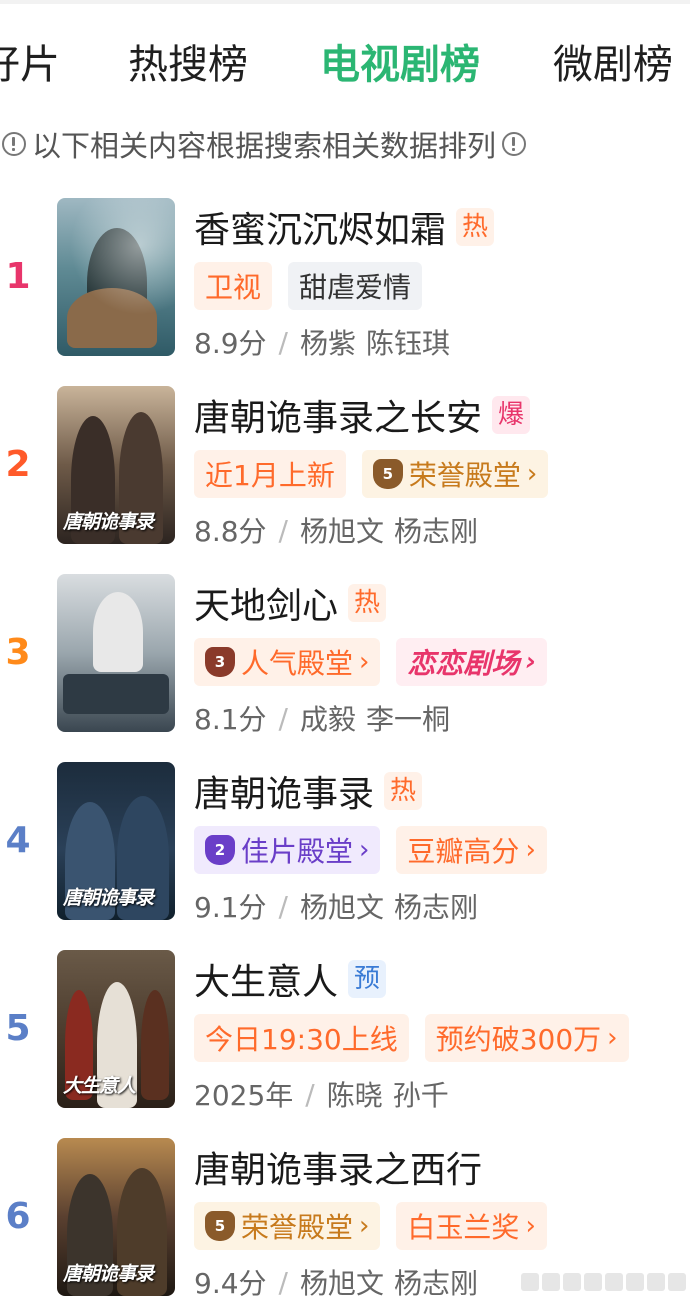 This screenshot has height=1301, width=690. What do you see at coordinates (518, 1039) in the screenshot?
I see `tag-label: 预约破300万` at bounding box center [518, 1039].